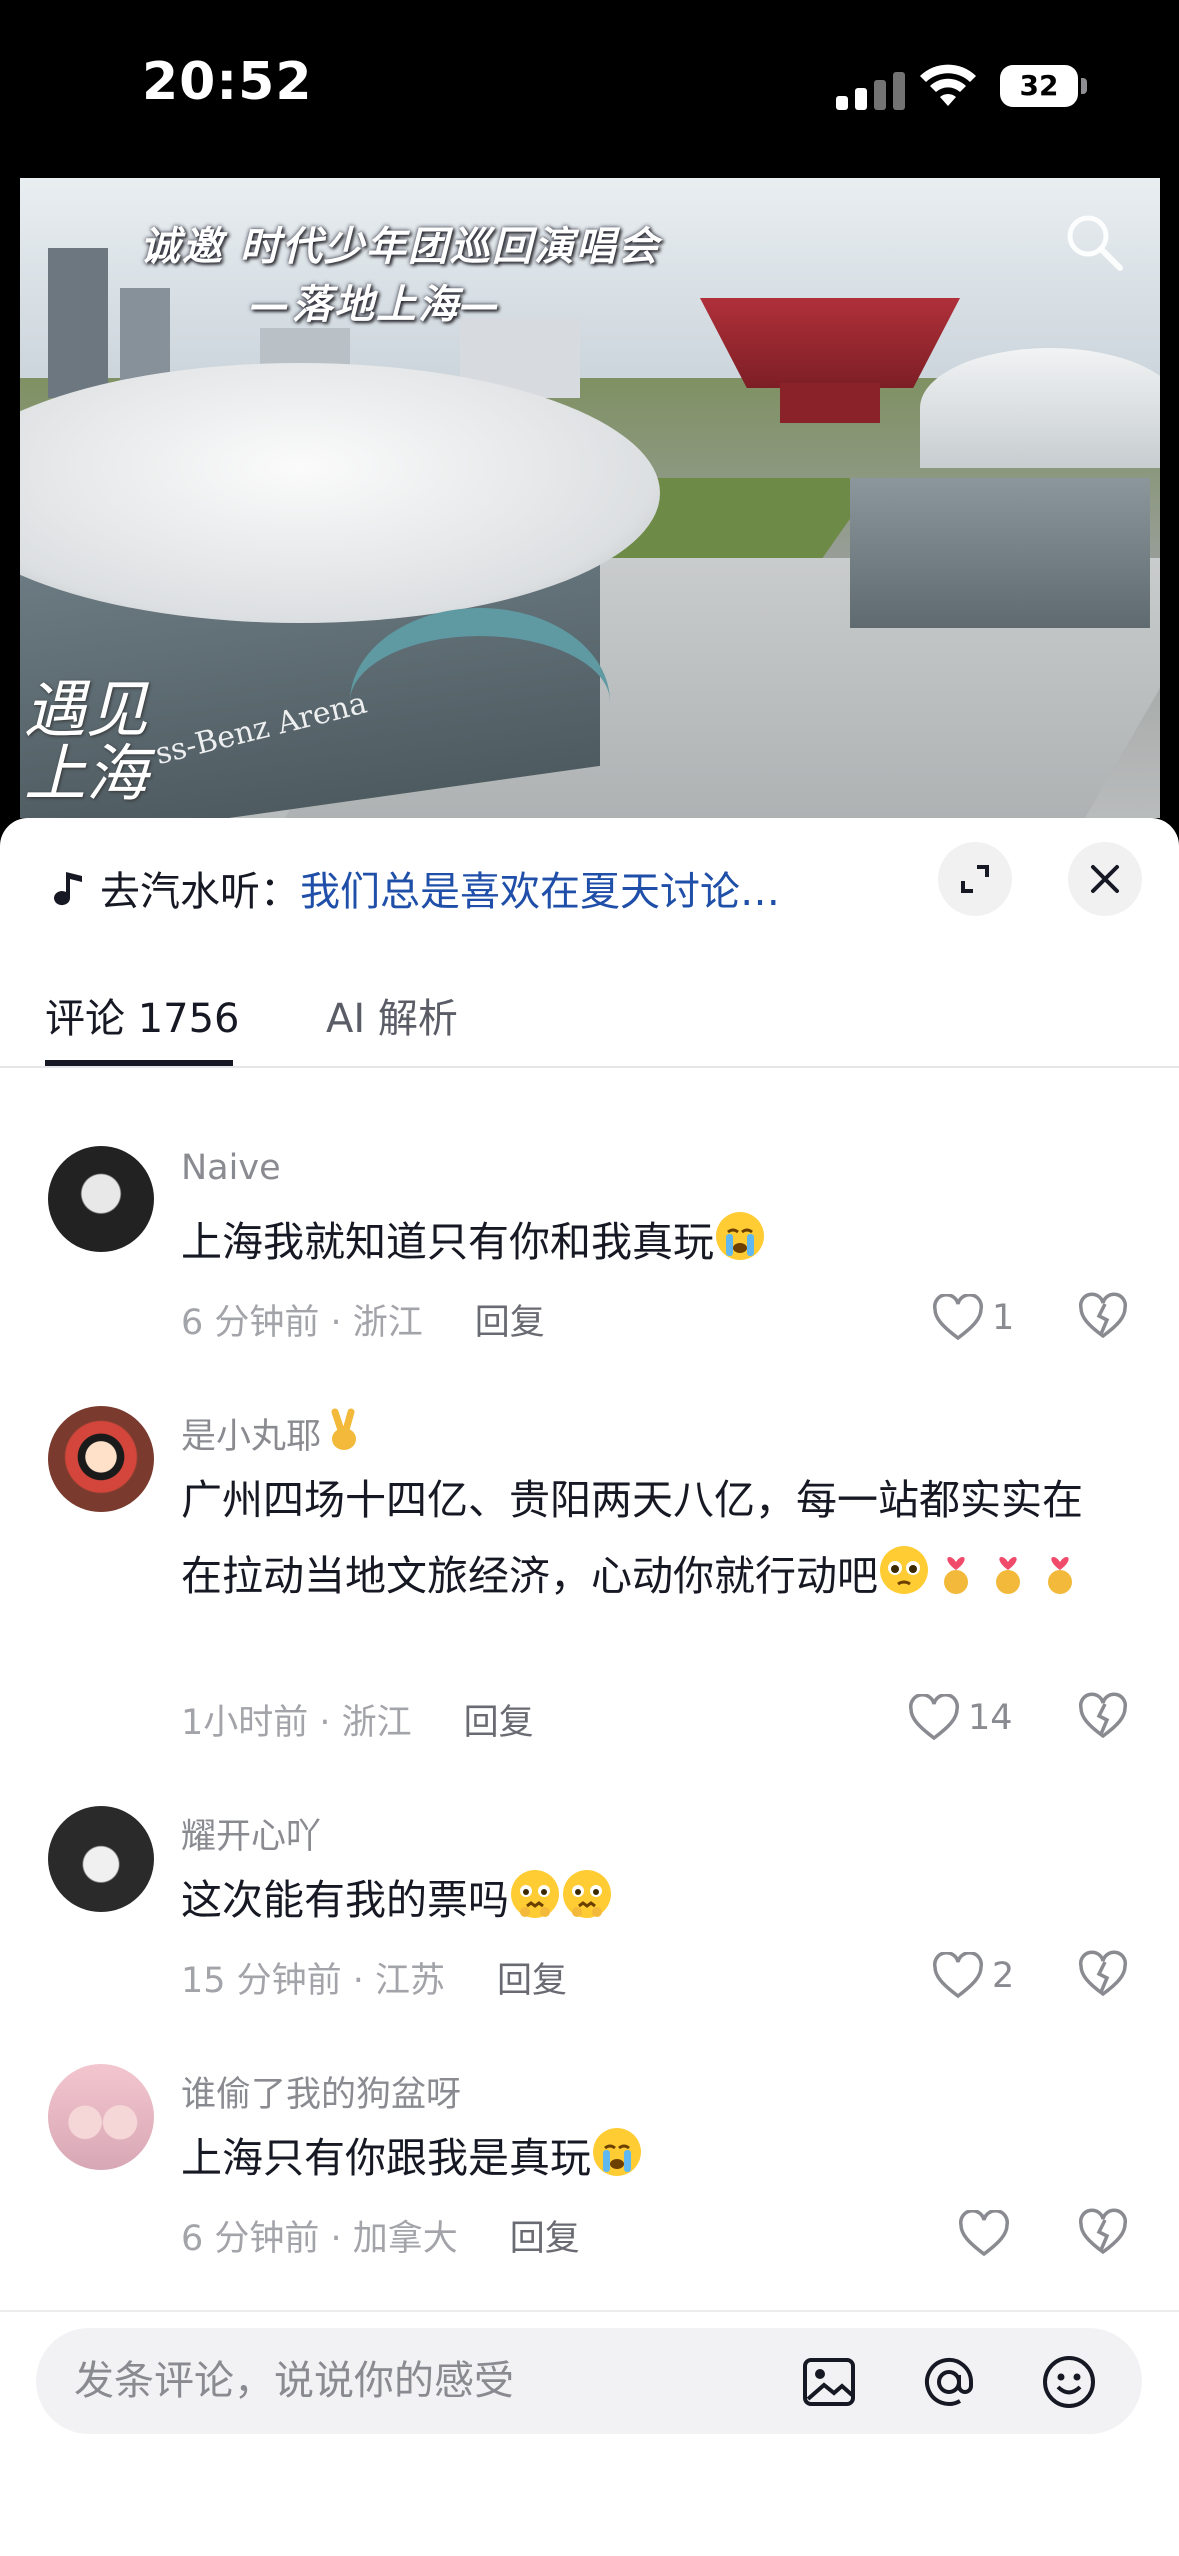 The height and width of the screenshot is (2556, 1179). I want to click on like-button: 1, so click(973, 1318).